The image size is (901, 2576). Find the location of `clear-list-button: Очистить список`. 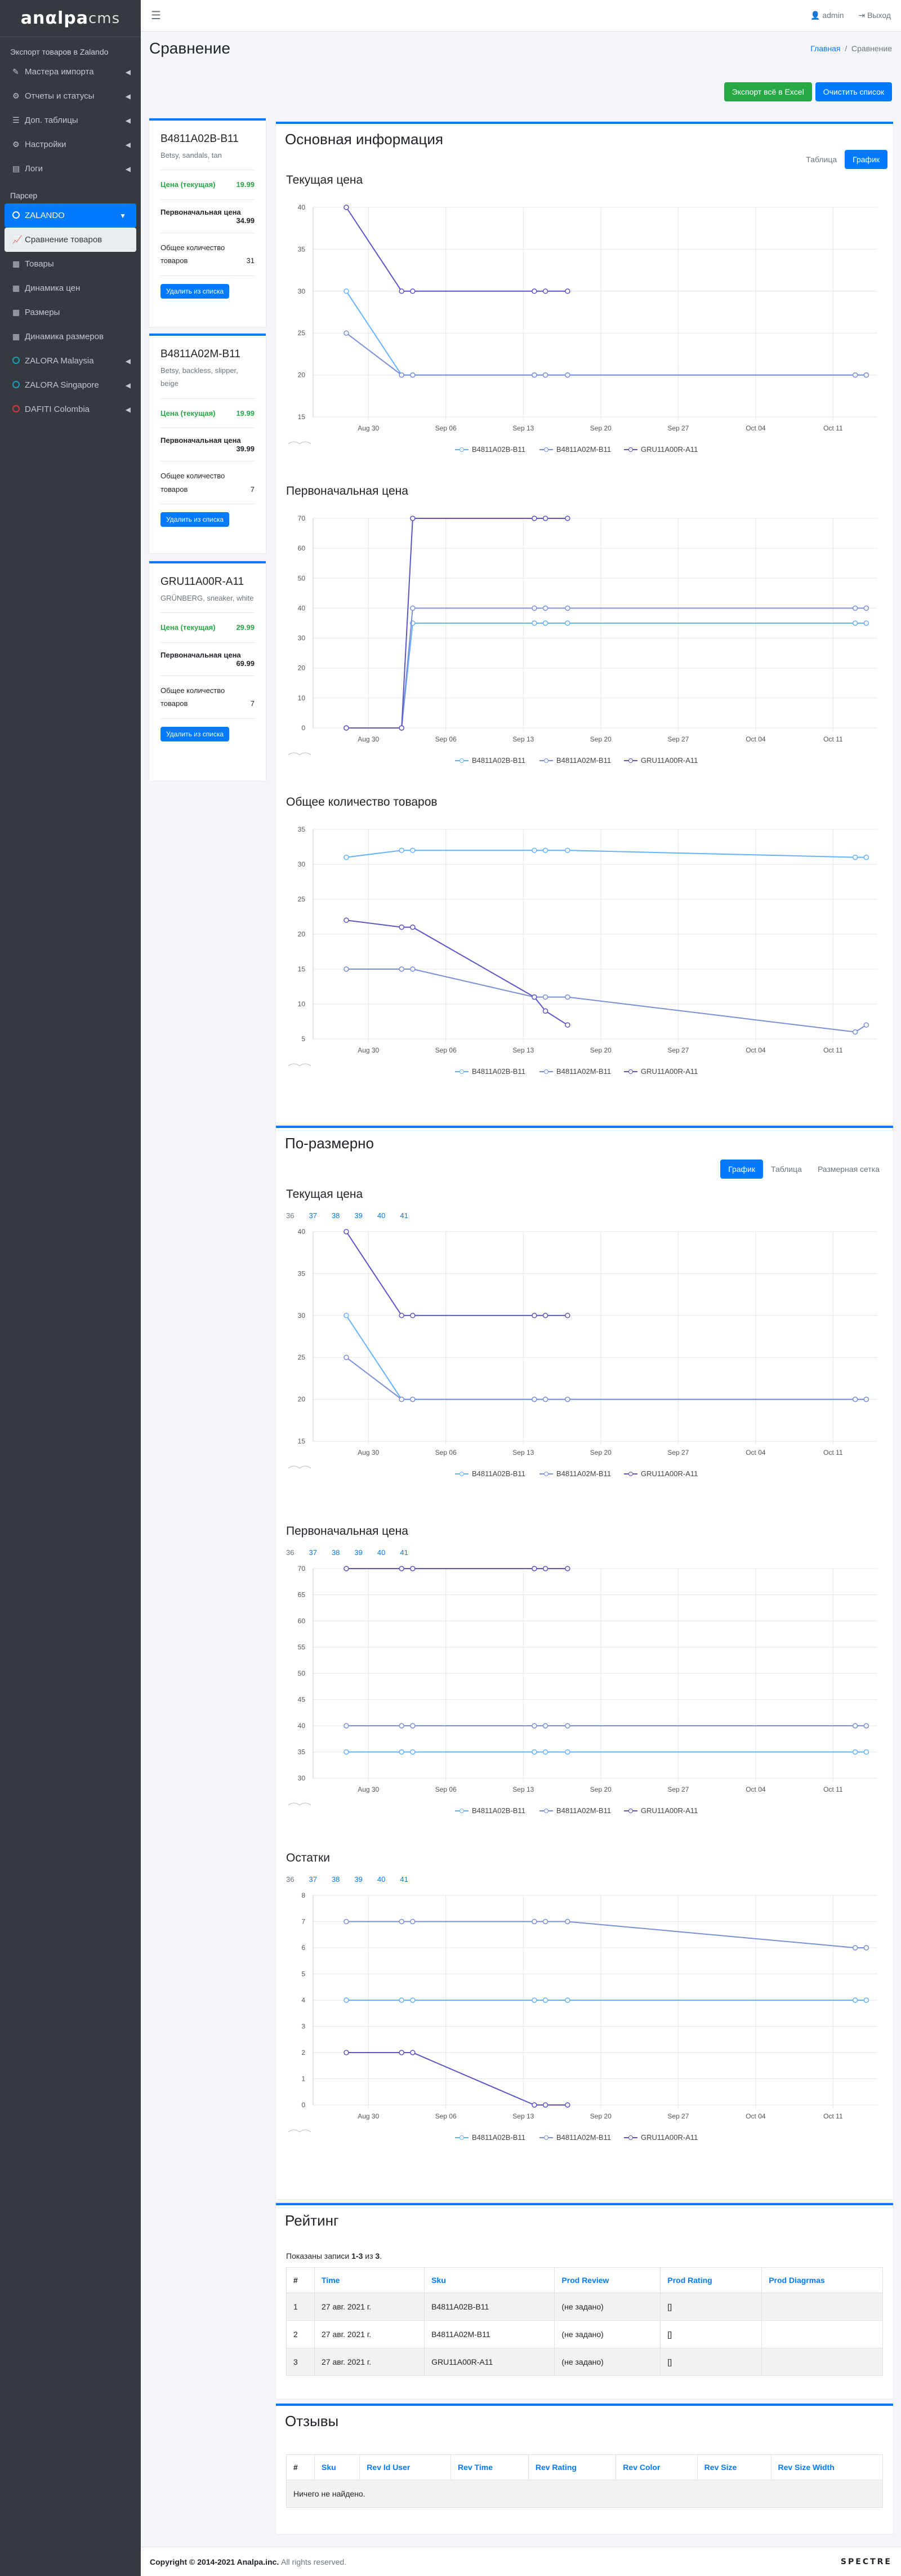

clear-list-button: Очистить список is located at coordinates (853, 92).